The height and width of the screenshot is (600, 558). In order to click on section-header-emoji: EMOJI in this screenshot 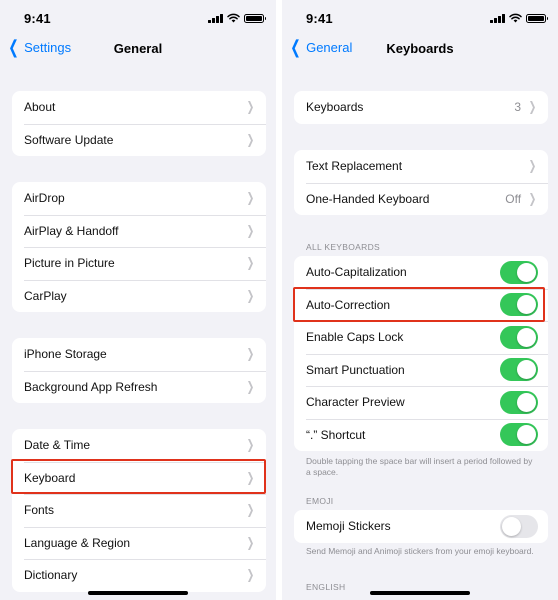, I will do `click(320, 501)`.